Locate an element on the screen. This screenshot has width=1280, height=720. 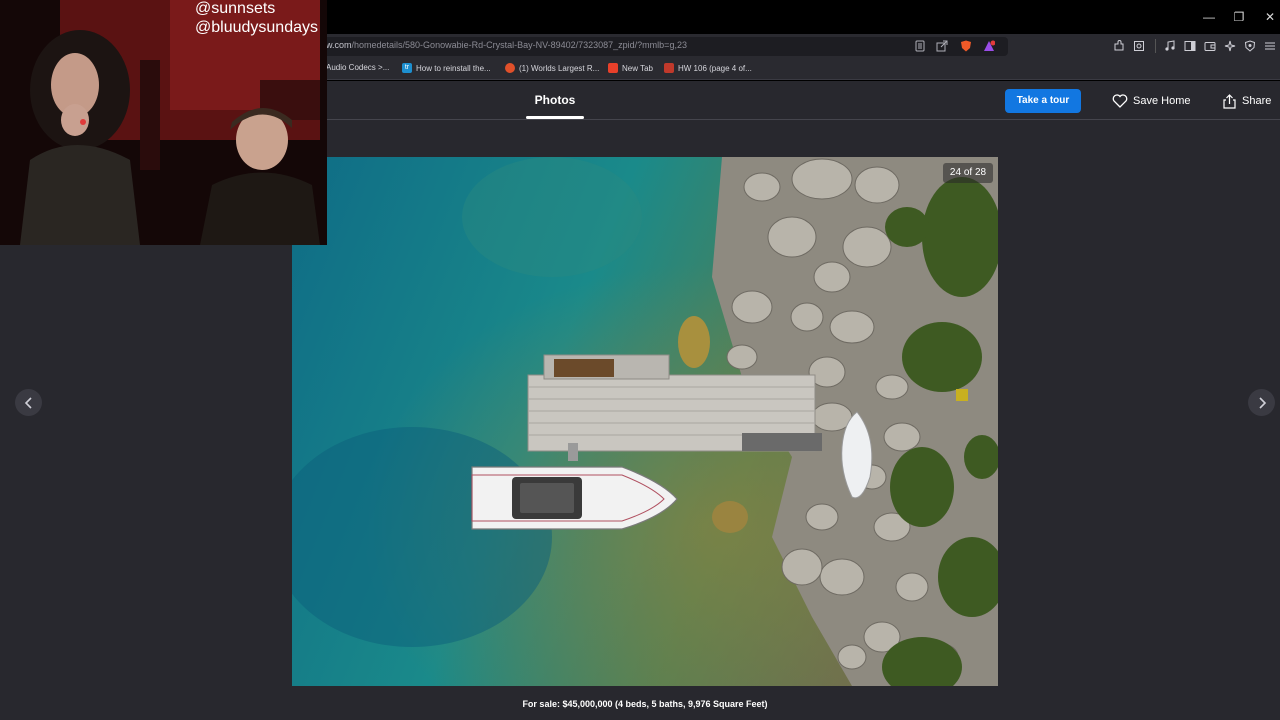
heart-icon is located at coordinates (1120, 101).